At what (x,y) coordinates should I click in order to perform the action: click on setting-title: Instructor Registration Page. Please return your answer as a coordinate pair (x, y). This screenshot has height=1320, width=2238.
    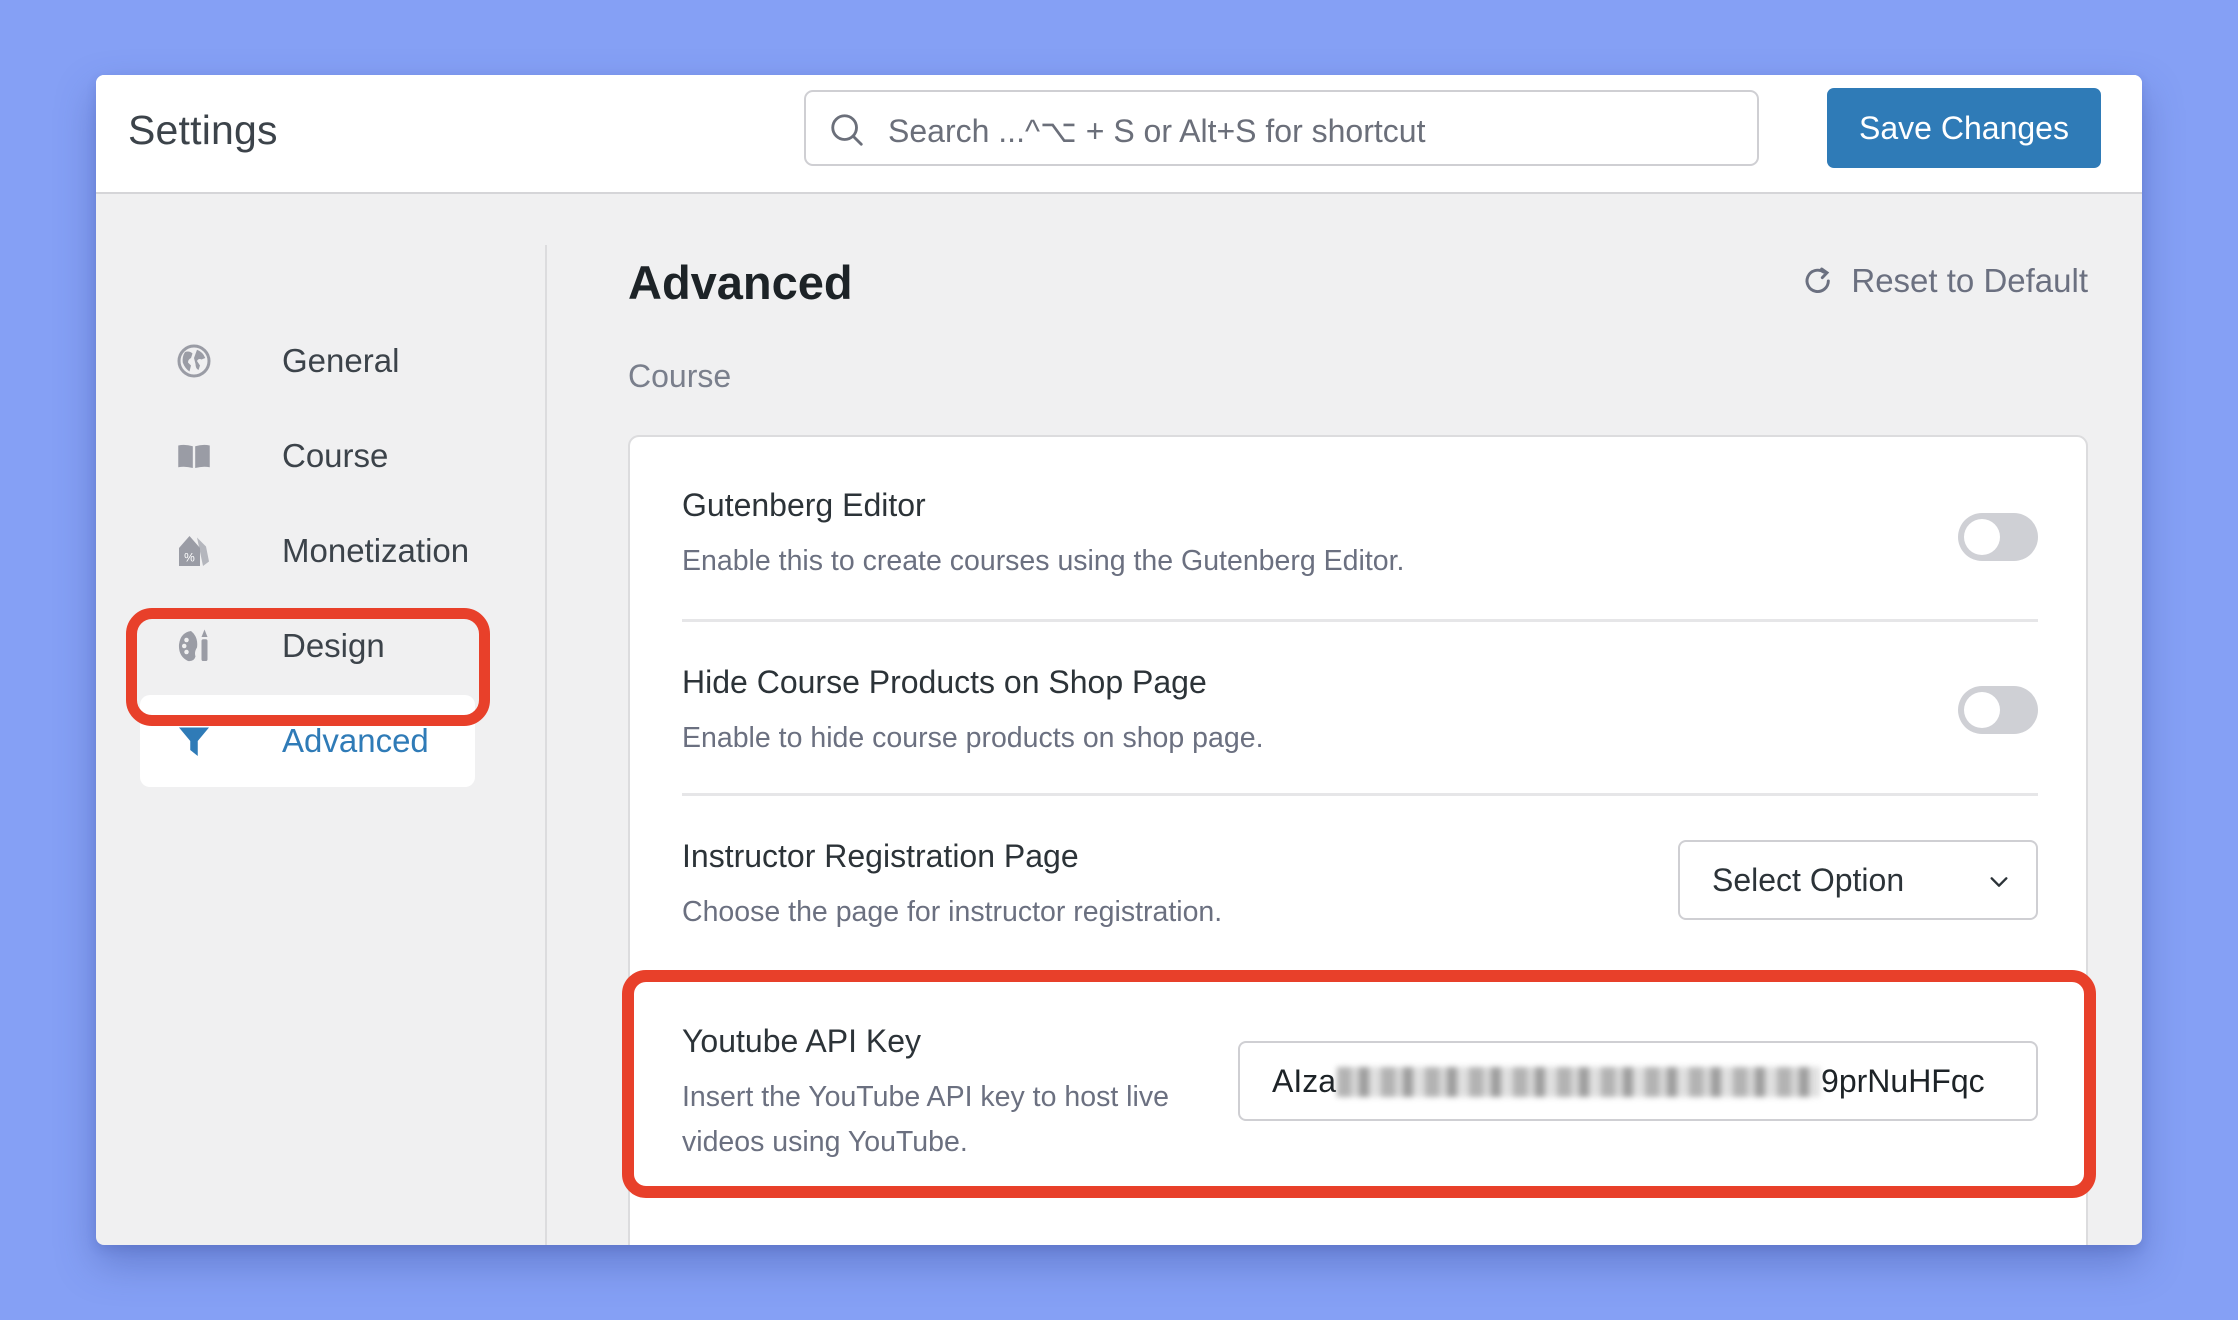
    Looking at the image, I should click on (880, 856).